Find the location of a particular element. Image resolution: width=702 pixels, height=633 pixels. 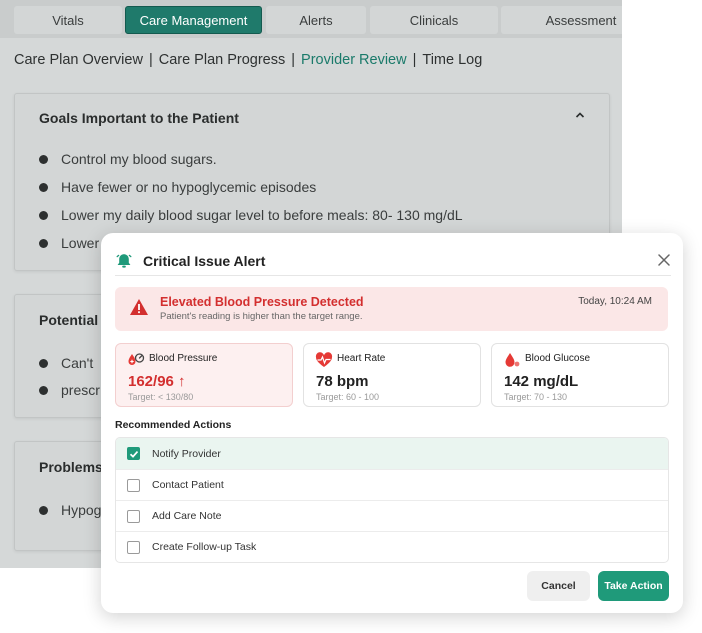

subnav-care-plan-progress: Care Plan Progress is located at coordinates (222, 60).